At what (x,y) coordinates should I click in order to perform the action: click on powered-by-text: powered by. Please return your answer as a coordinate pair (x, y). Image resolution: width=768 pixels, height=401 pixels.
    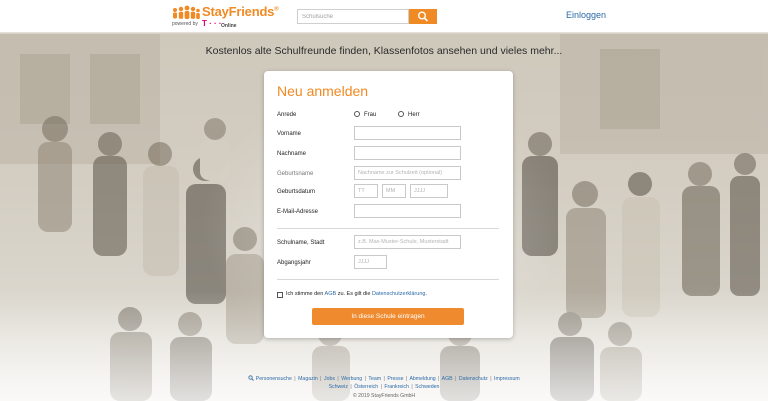
    Looking at the image, I should click on (185, 24).